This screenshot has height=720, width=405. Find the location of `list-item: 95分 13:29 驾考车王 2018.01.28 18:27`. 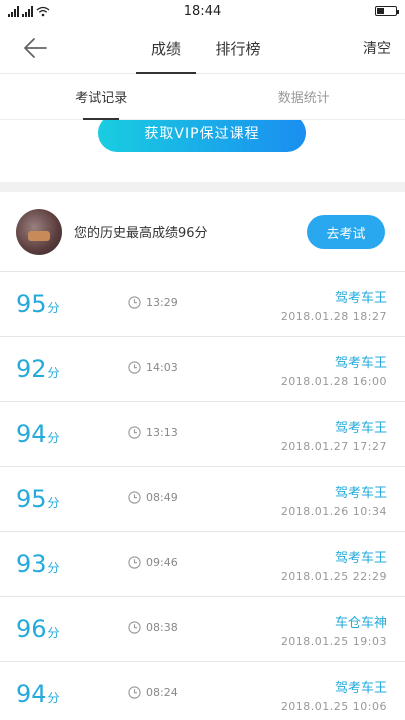

list-item: 95分 13:29 驾考车王 2018.01.28 18:27 is located at coordinates (202, 304).